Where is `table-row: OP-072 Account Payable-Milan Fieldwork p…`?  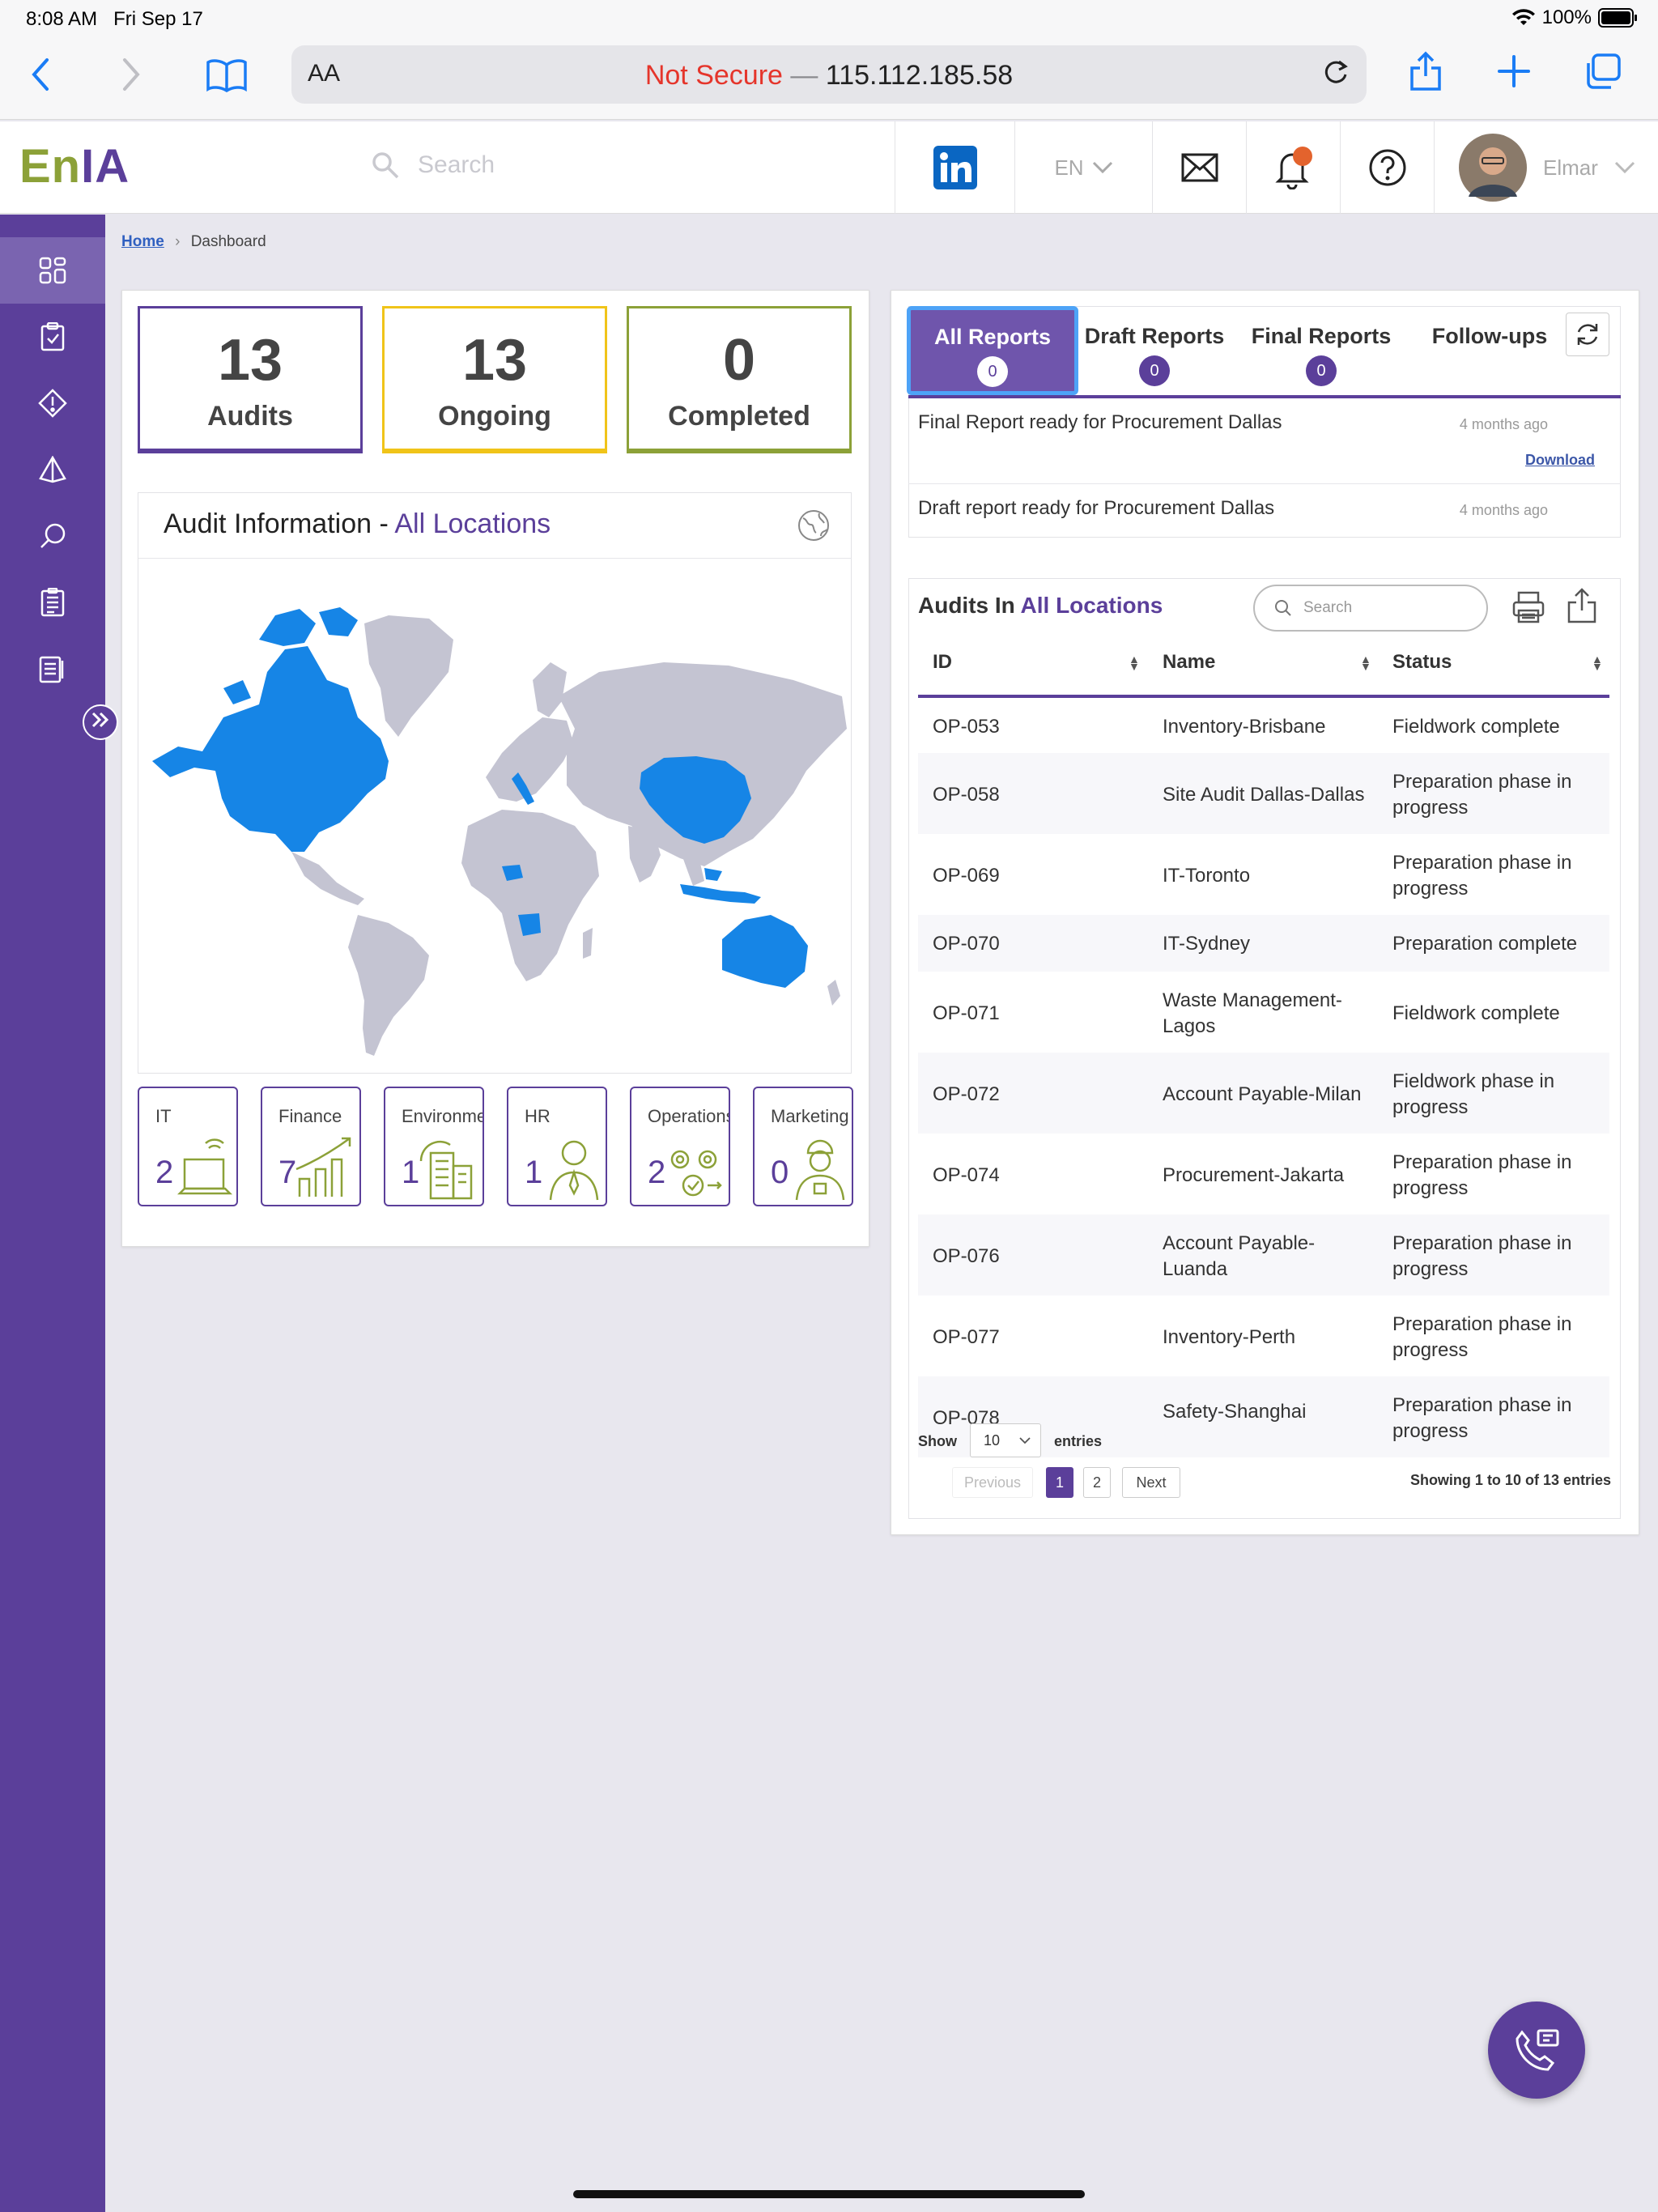
table-row: OP-072 Account Payable-Milan Fieldwork p… is located at coordinates (1263, 1094).